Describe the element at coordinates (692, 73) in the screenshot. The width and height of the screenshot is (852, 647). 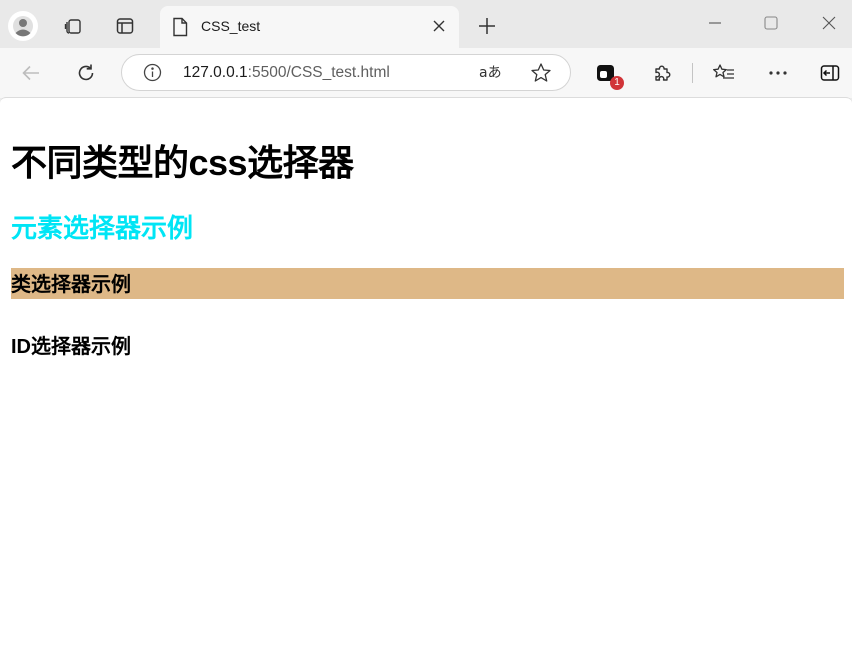
I see `toolbar-separator` at that location.